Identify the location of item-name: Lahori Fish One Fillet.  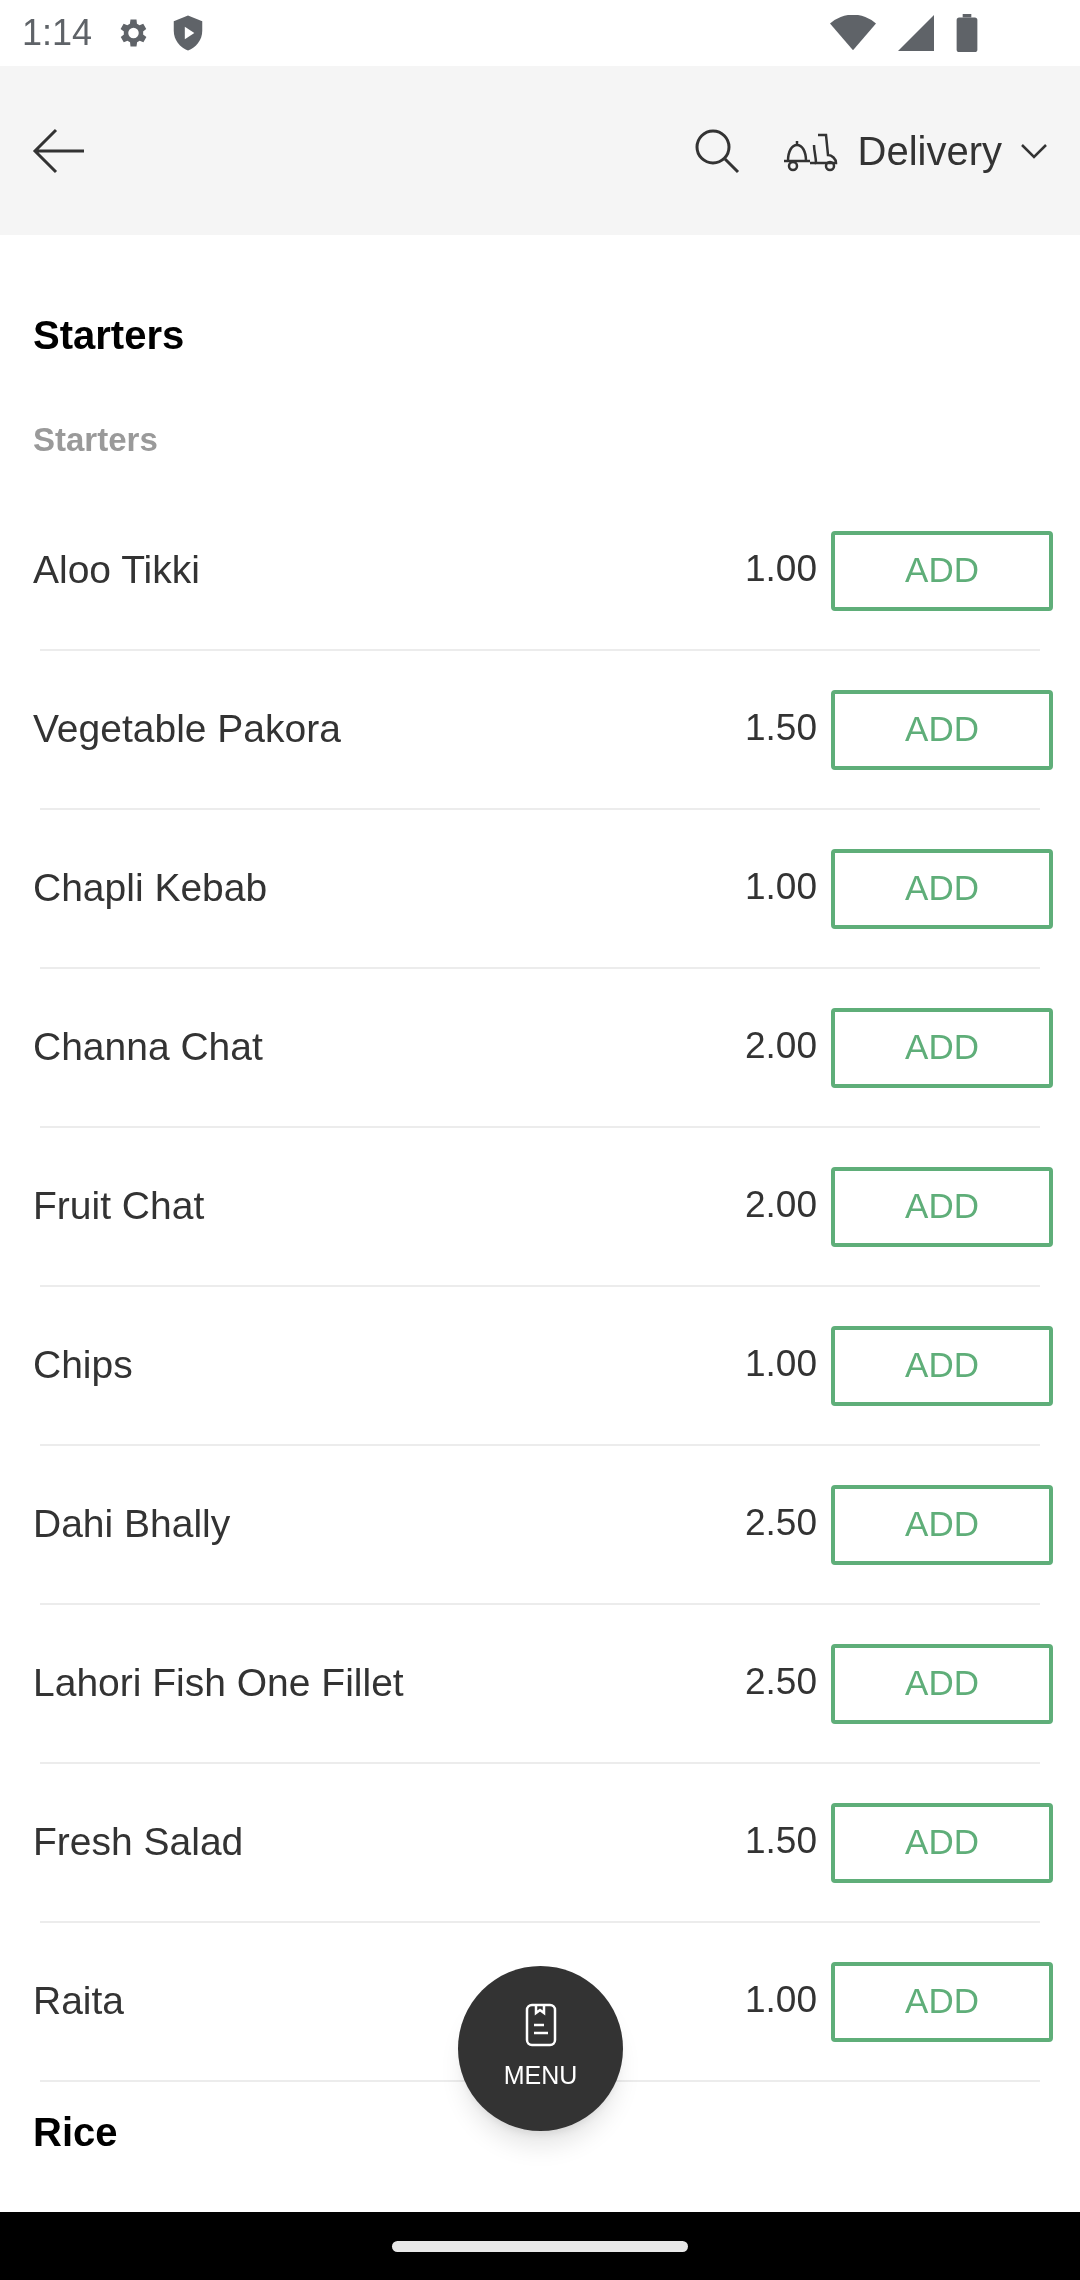
(218, 1683).